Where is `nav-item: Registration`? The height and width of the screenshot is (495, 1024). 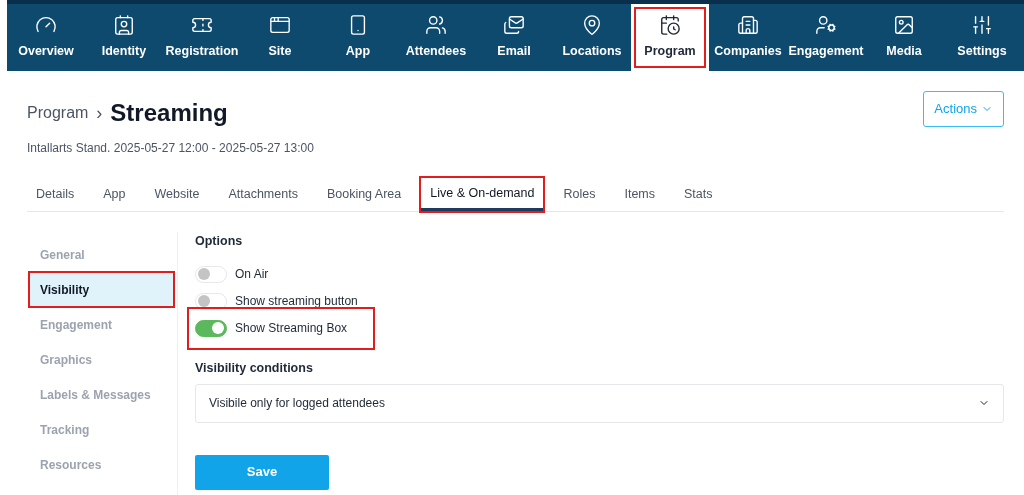
nav-item: Registration is located at coordinates (202, 37).